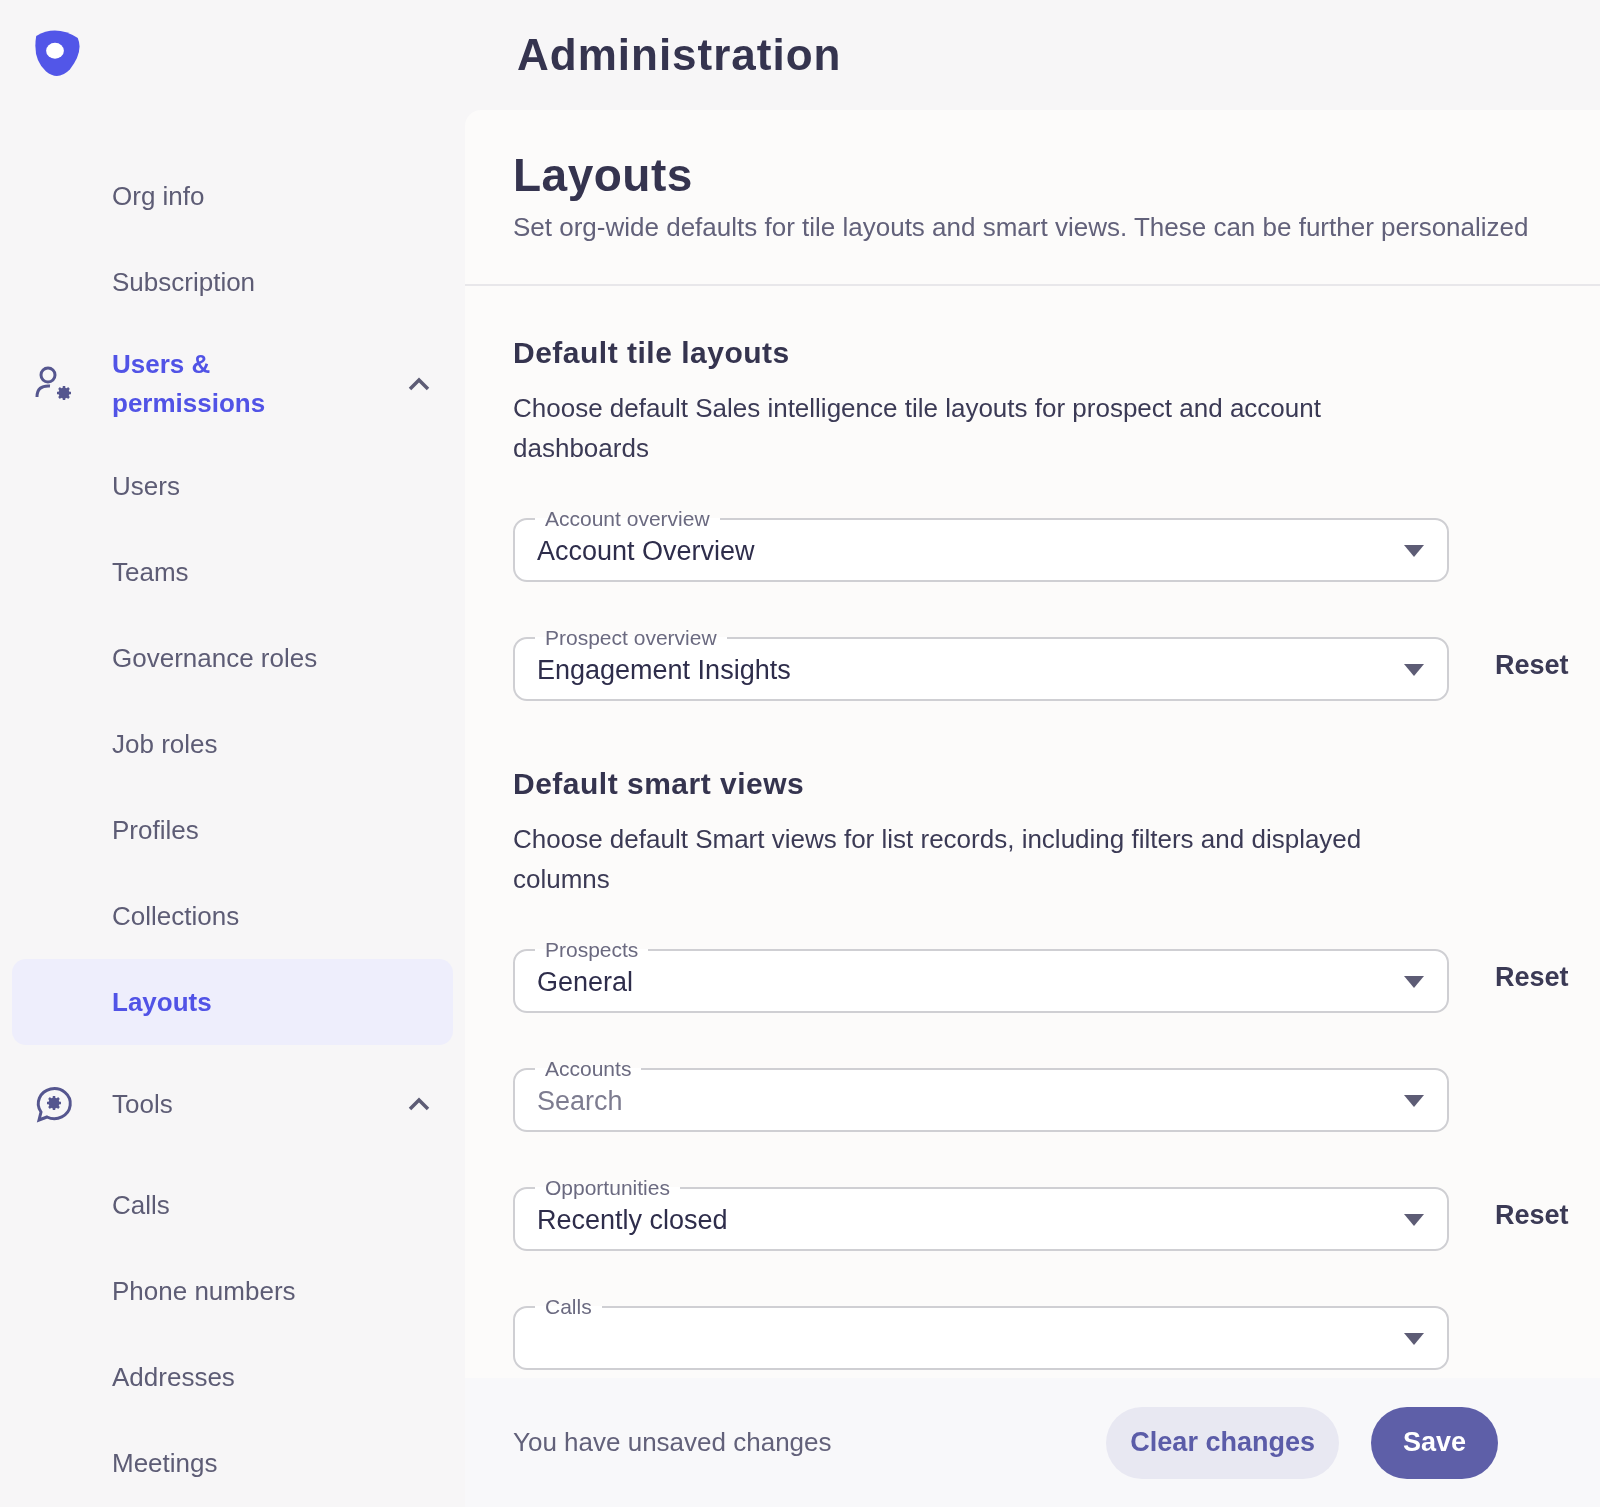  What do you see at coordinates (204, 1292) in the screenshot?
I see `nav-link: Phone numbers` at bounding box center [204, 1292].